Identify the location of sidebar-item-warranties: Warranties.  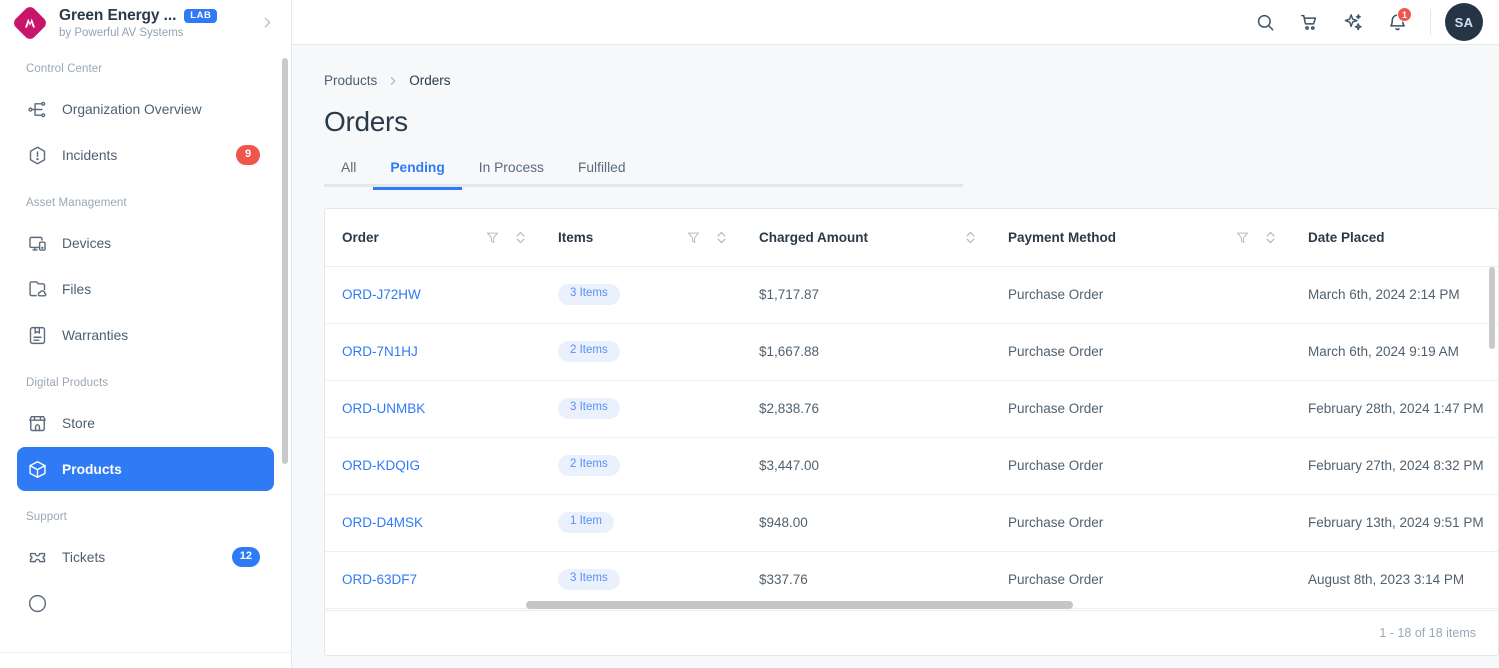
(145, 335).